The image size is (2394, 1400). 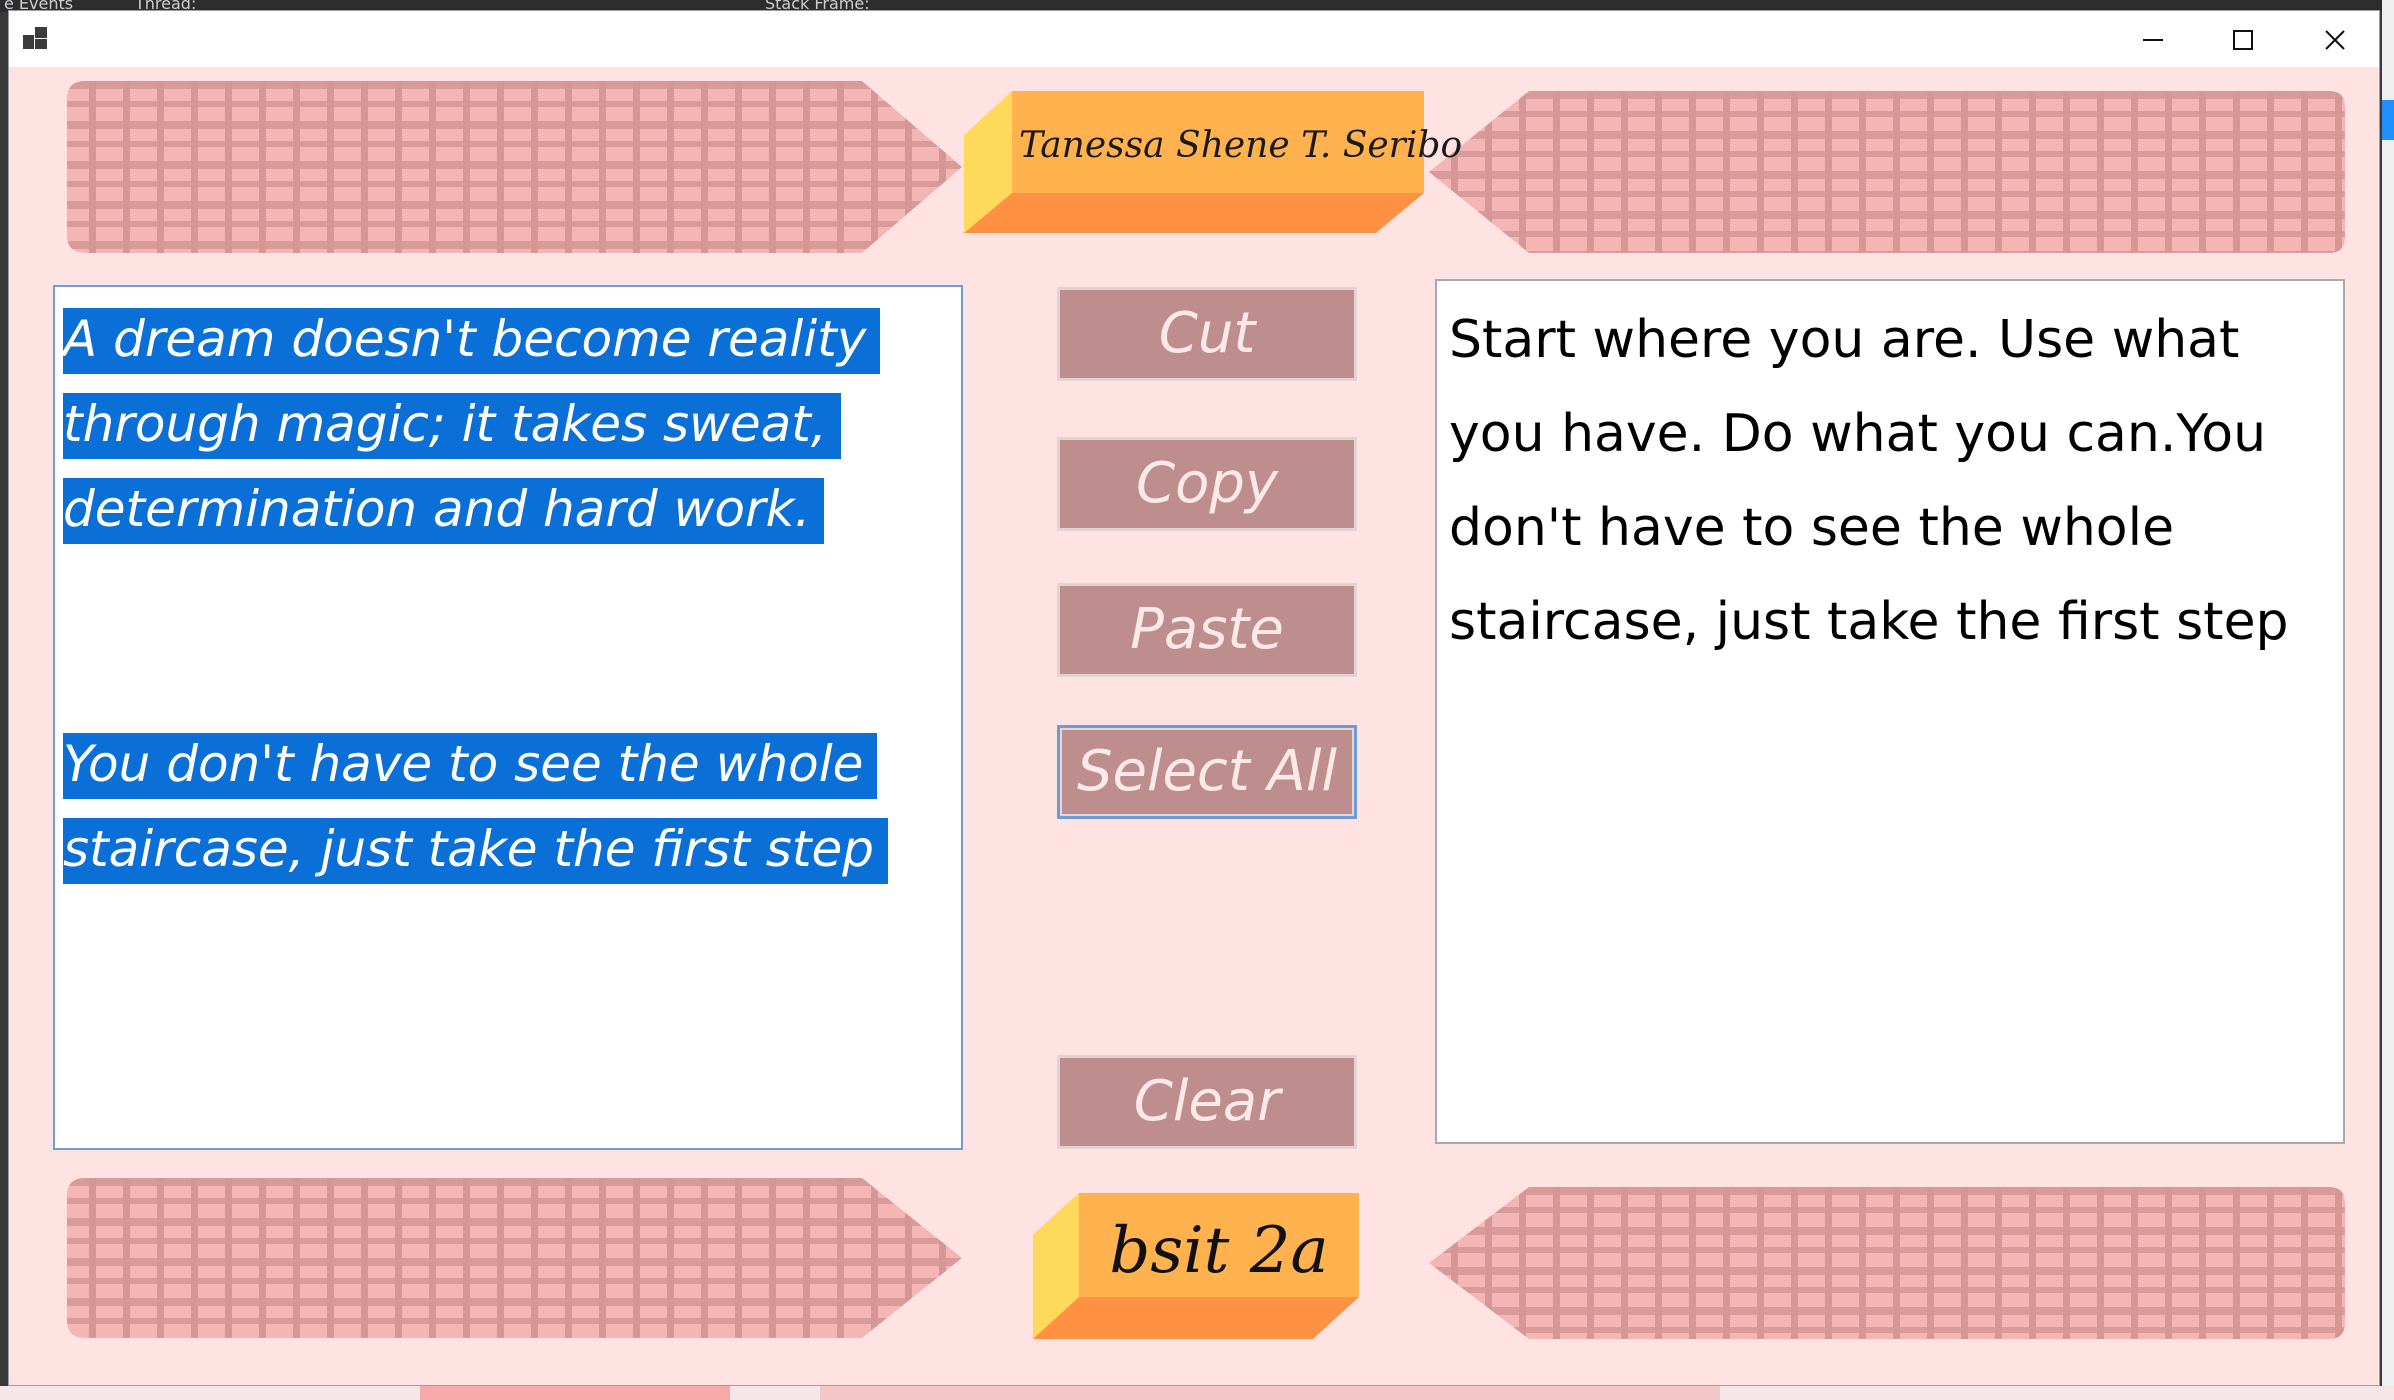 I want to click on minimize-button, so click(x=2152, y=39).